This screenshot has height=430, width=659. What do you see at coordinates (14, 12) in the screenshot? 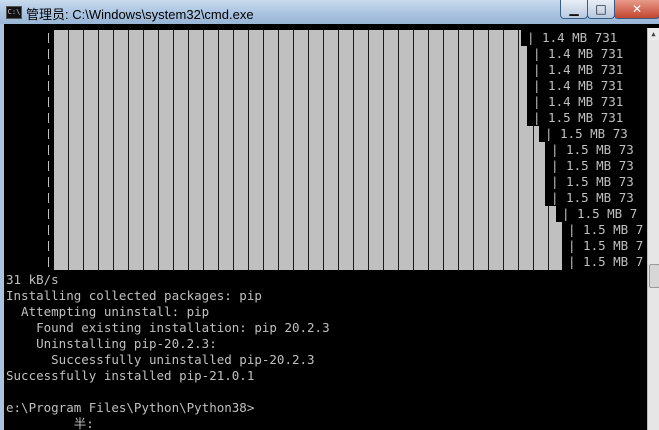
I see `cmd-icon: C:\` at bounding box center [14, 12].